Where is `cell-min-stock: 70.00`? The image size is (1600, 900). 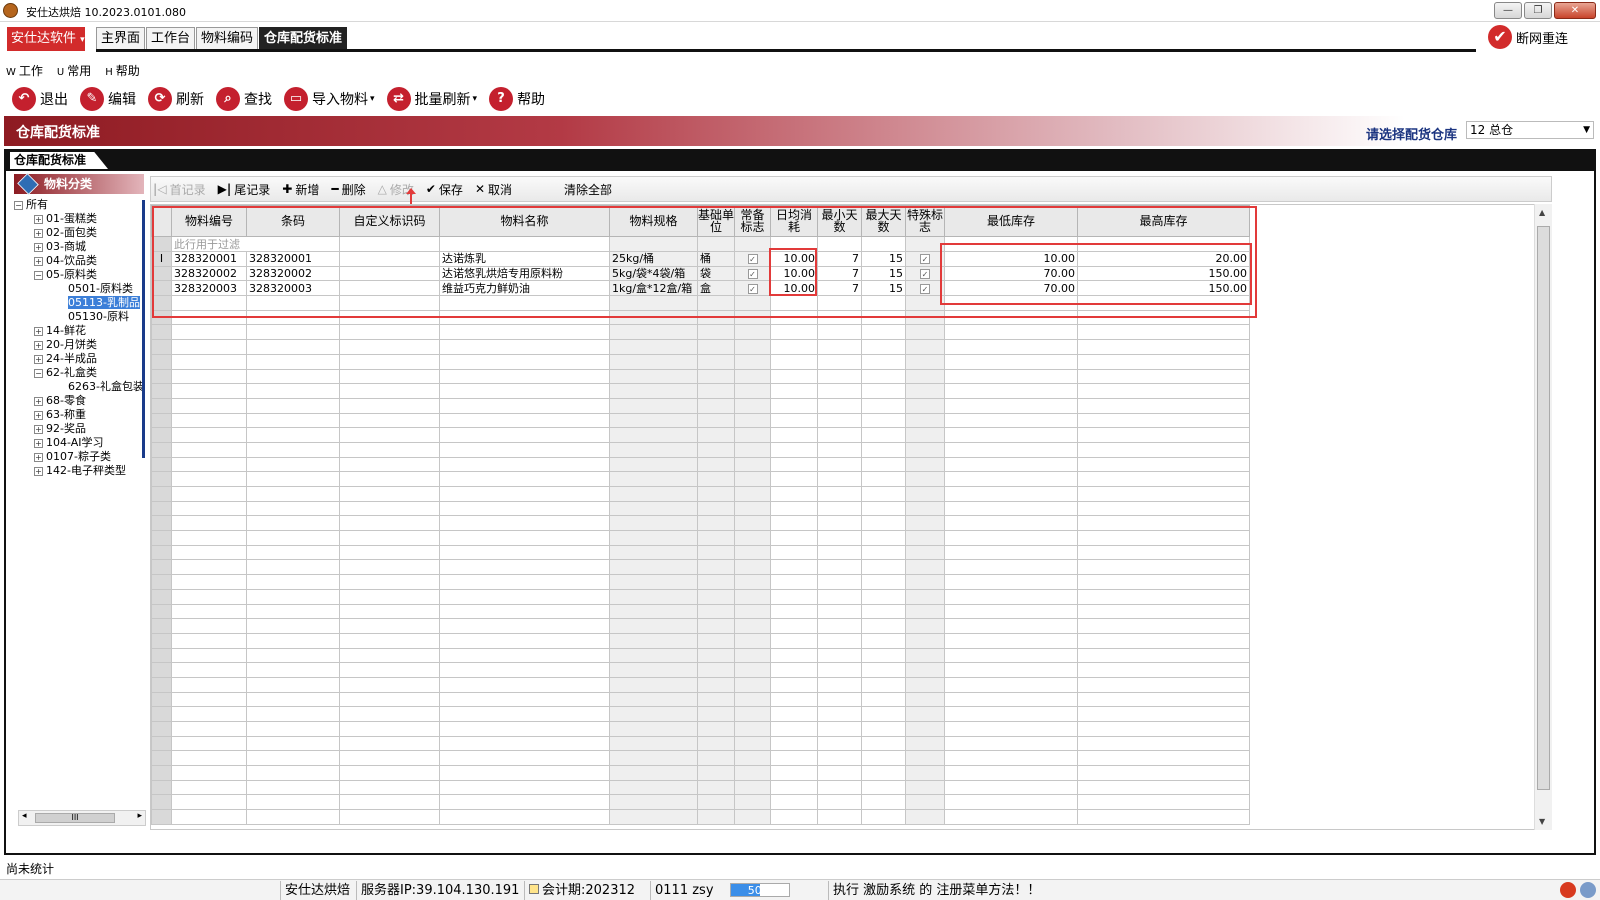 cell-min-stock: 70.00 is located at coordinates (1011, 273).